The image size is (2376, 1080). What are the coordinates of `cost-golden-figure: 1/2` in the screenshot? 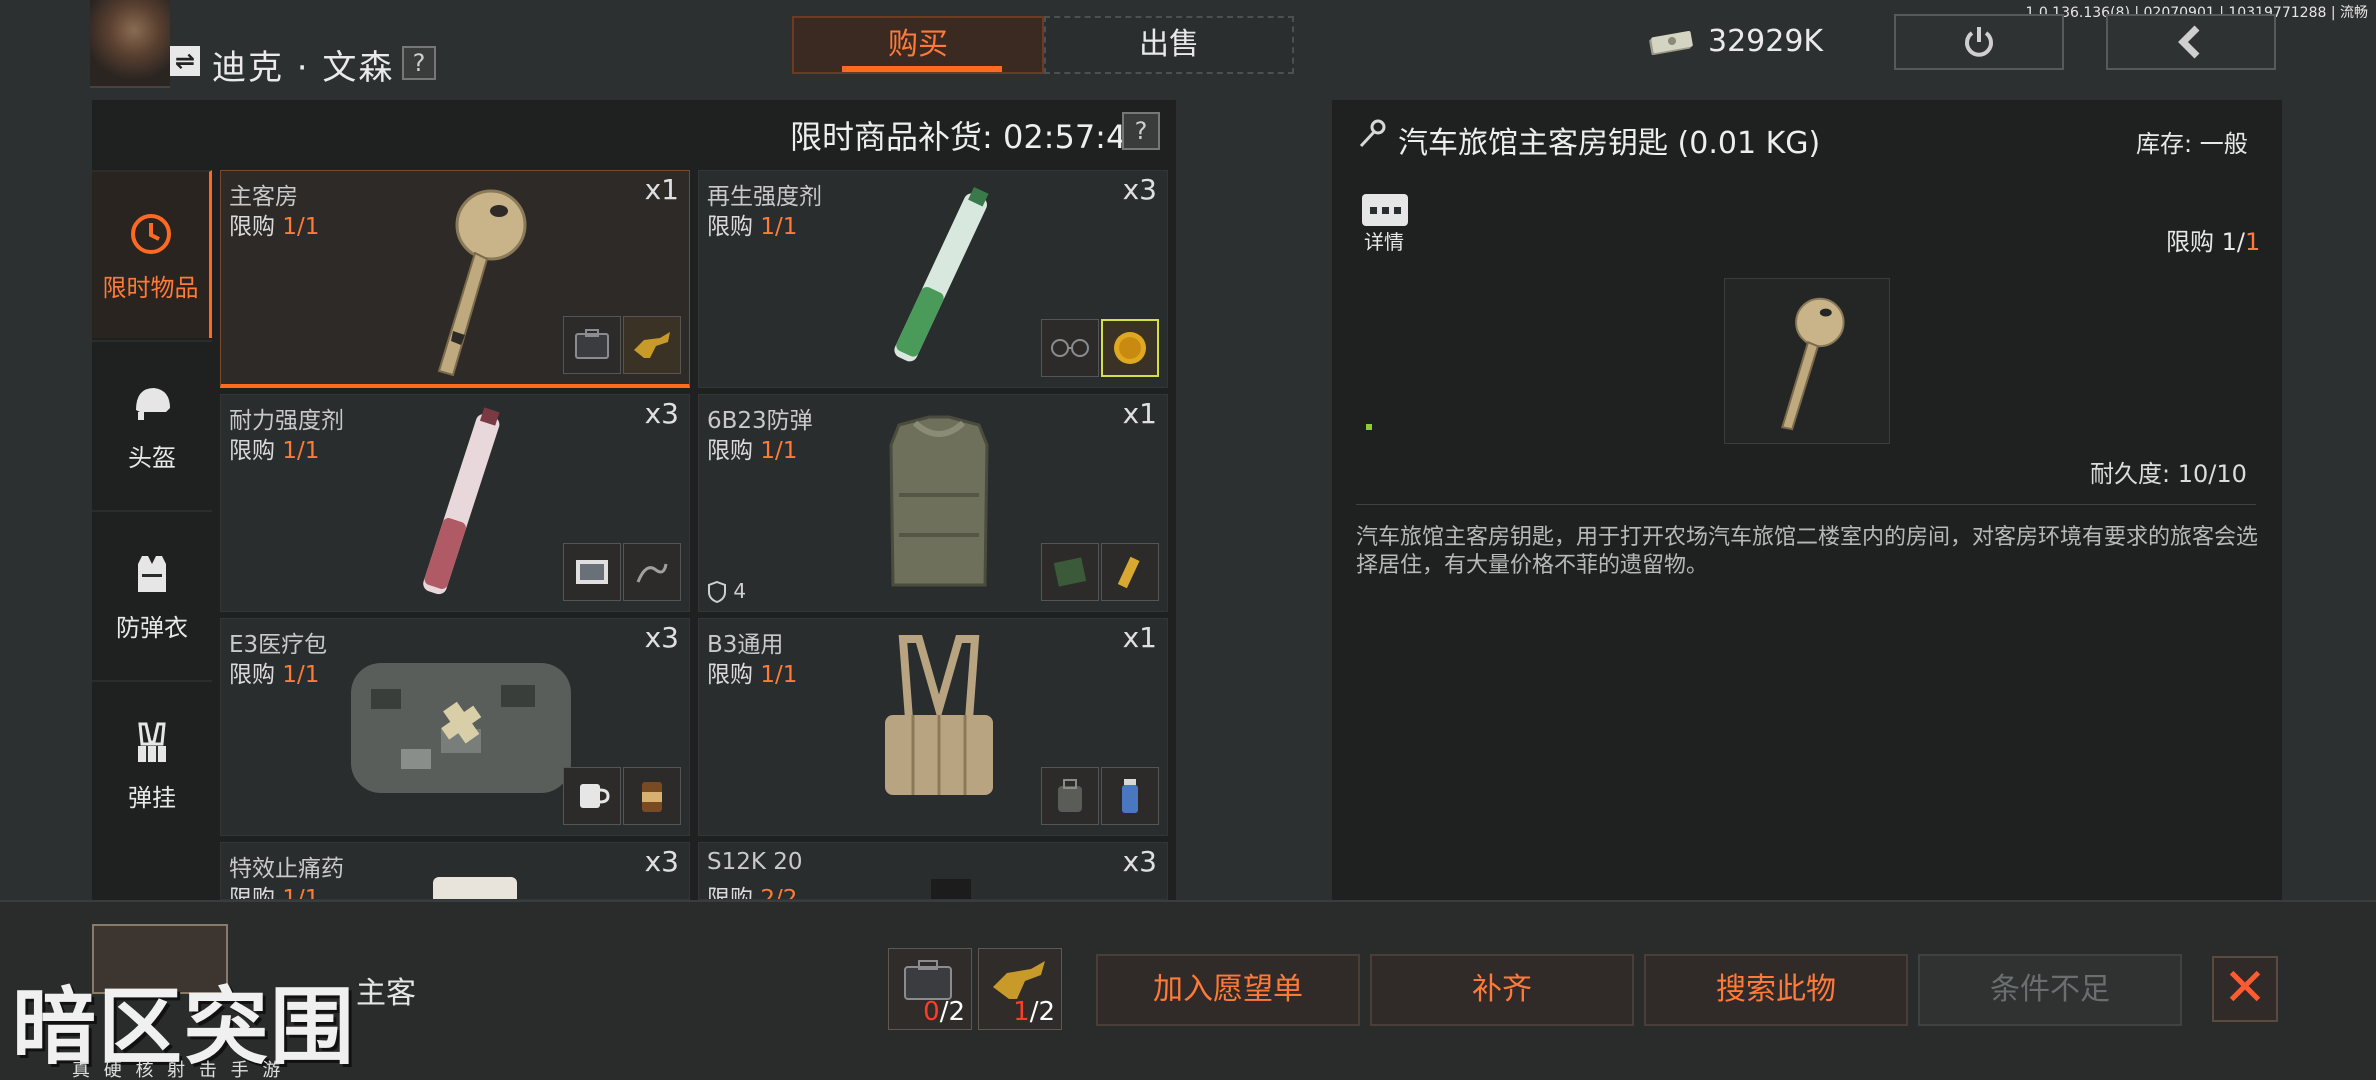 It's located at (1020, 989).